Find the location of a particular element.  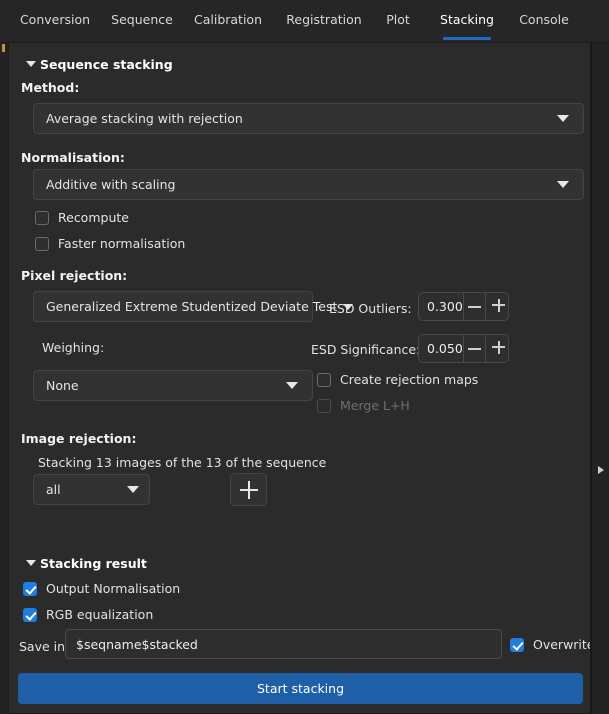

tab-label: Calibration is located at coordinates (227, 19).